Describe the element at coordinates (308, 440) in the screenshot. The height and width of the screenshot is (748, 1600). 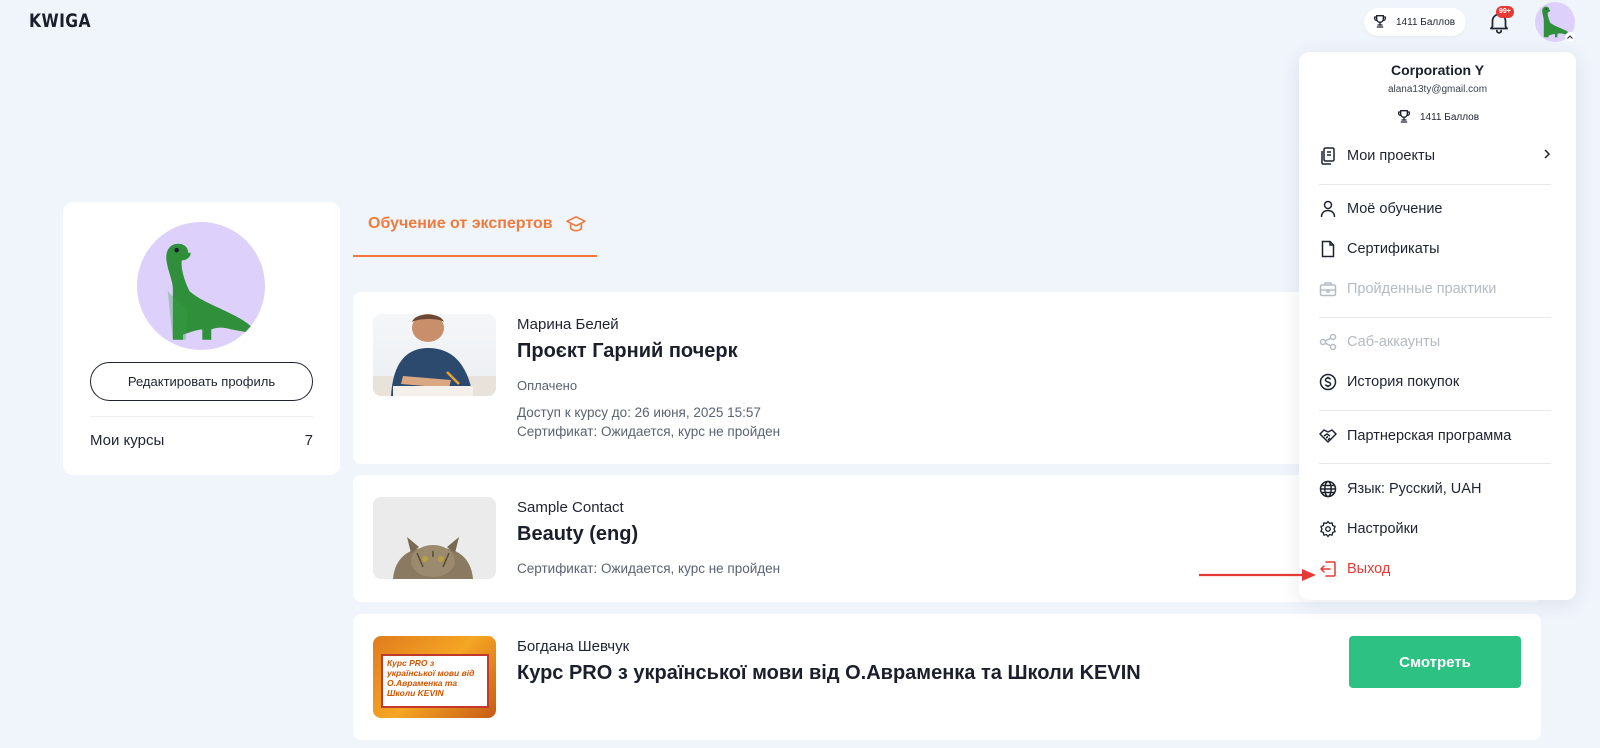
I see `my-courses-count: 7` at that location.